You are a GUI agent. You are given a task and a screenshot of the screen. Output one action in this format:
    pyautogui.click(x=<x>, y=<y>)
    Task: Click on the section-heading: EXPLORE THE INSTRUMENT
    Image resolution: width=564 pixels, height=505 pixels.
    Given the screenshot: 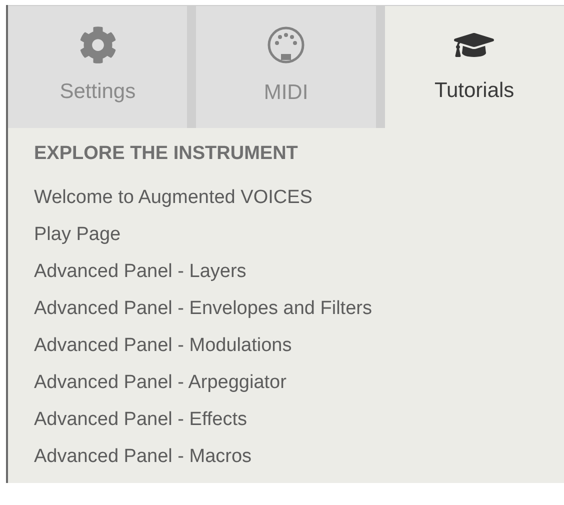 What is the action you would take?
    pyautogui.click(x=166, y=154)
    